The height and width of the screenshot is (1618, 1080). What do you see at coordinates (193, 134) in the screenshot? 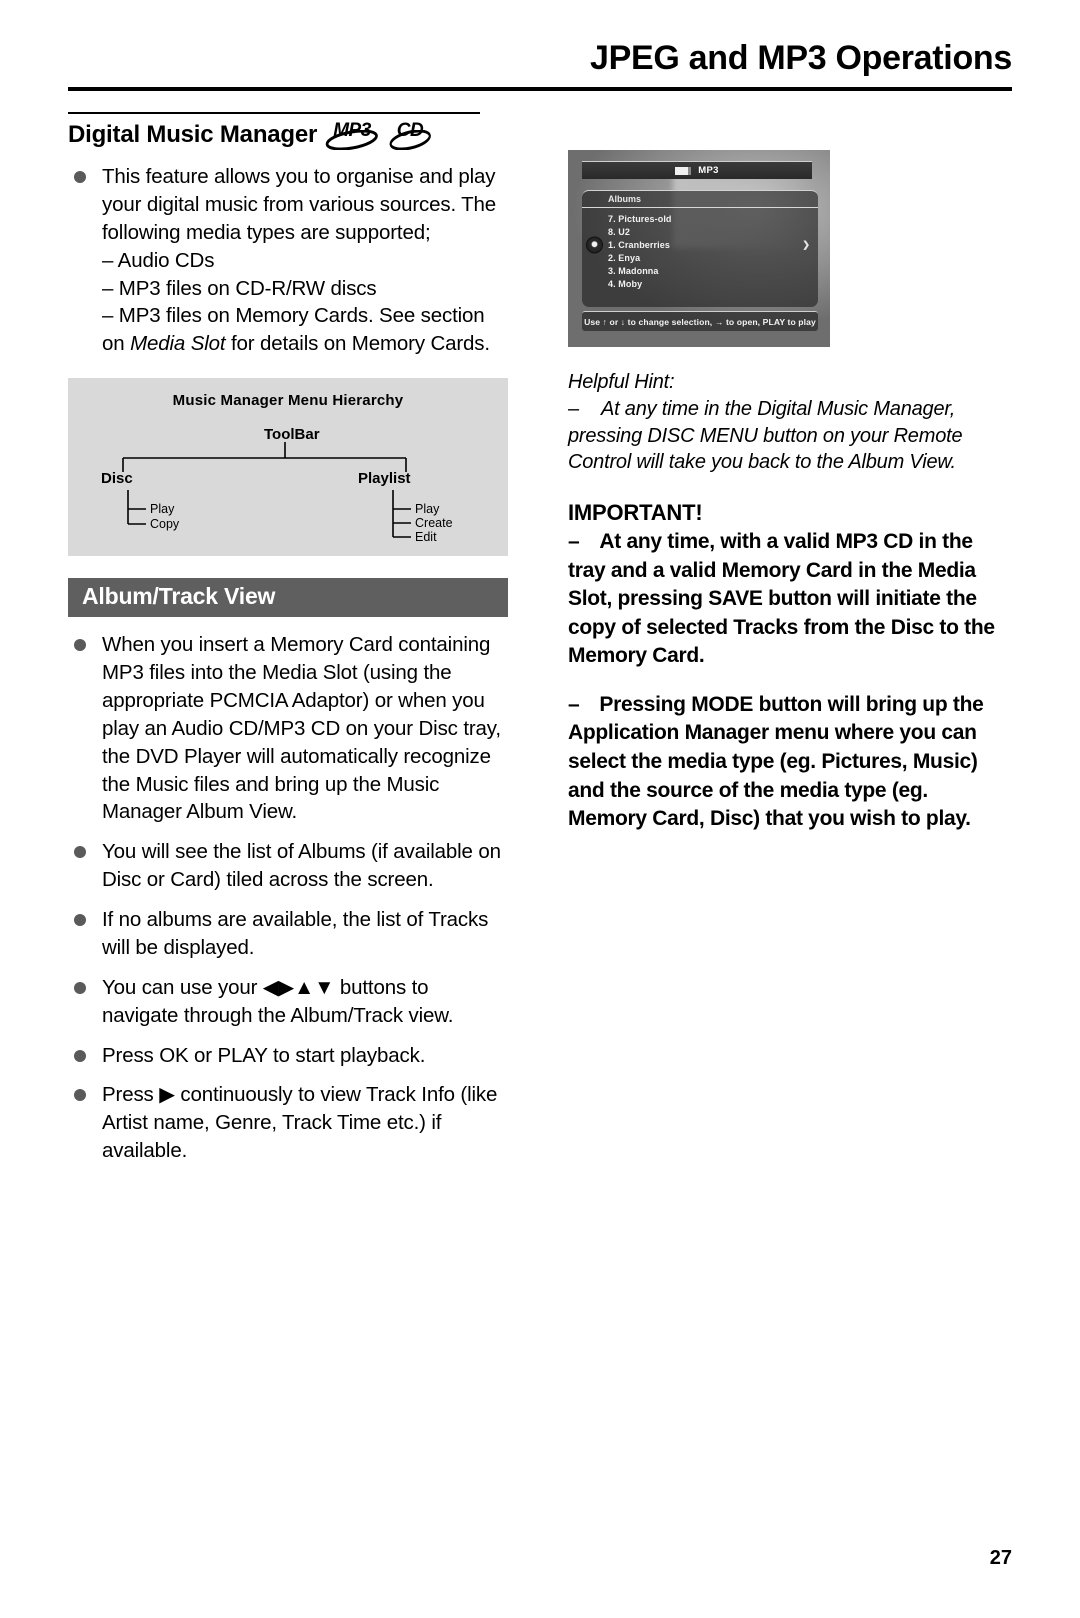
I see `section-title-text: Digital Music Manager` at bounding box center [193, 134].